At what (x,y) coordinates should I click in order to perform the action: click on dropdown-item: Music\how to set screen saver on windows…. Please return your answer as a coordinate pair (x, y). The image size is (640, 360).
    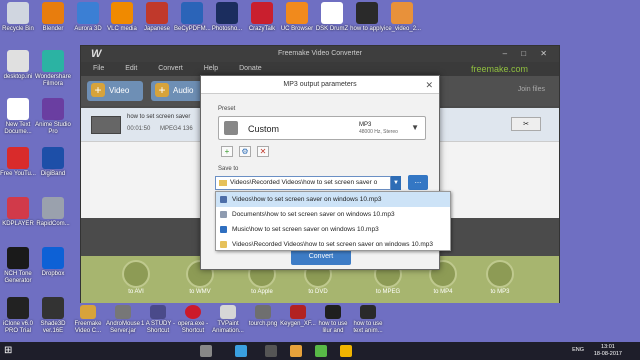
    Looking at the image, I should click on (333, 229).